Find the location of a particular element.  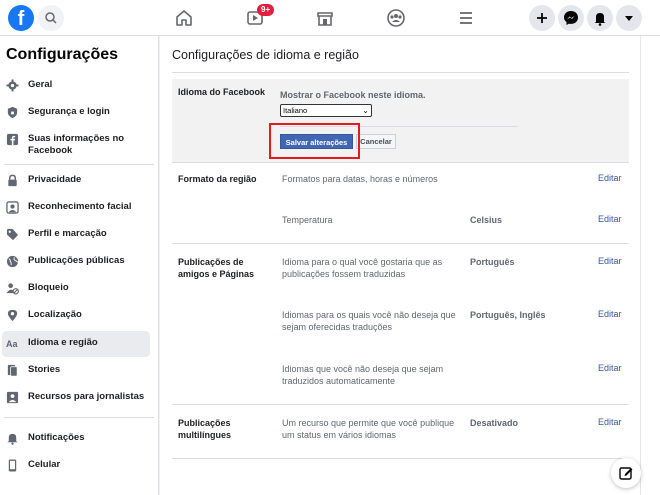

facebook-logo: f is located at coordinates (21, 18).